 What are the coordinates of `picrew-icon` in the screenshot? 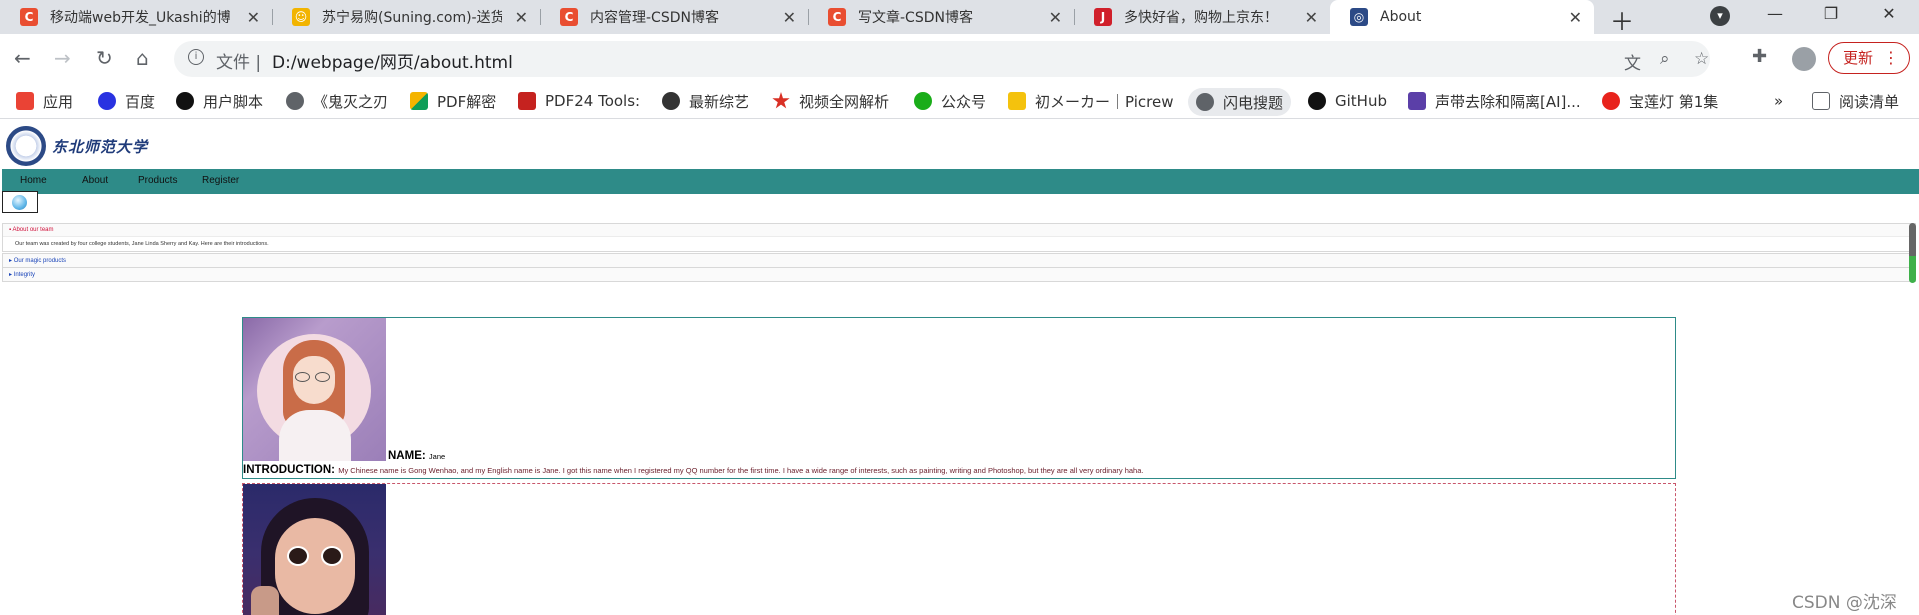 It's located at (1017, 101).